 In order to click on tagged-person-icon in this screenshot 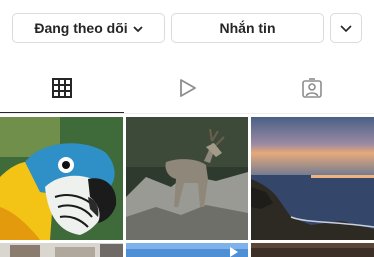, I will do `click(312, 90)`.